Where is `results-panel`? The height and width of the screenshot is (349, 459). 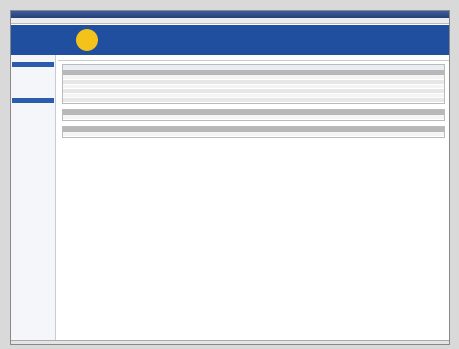 results-panel is located at coordinates (253, 84).